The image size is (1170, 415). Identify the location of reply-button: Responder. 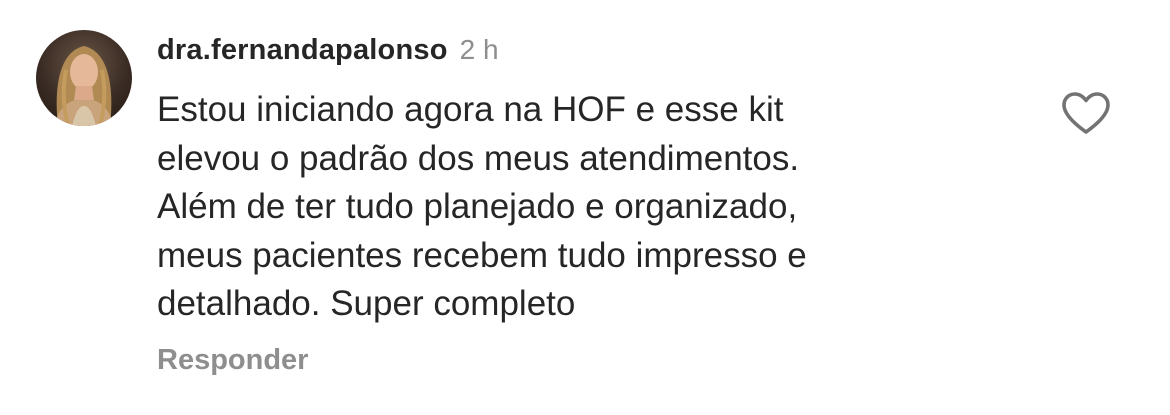
(232, 360).